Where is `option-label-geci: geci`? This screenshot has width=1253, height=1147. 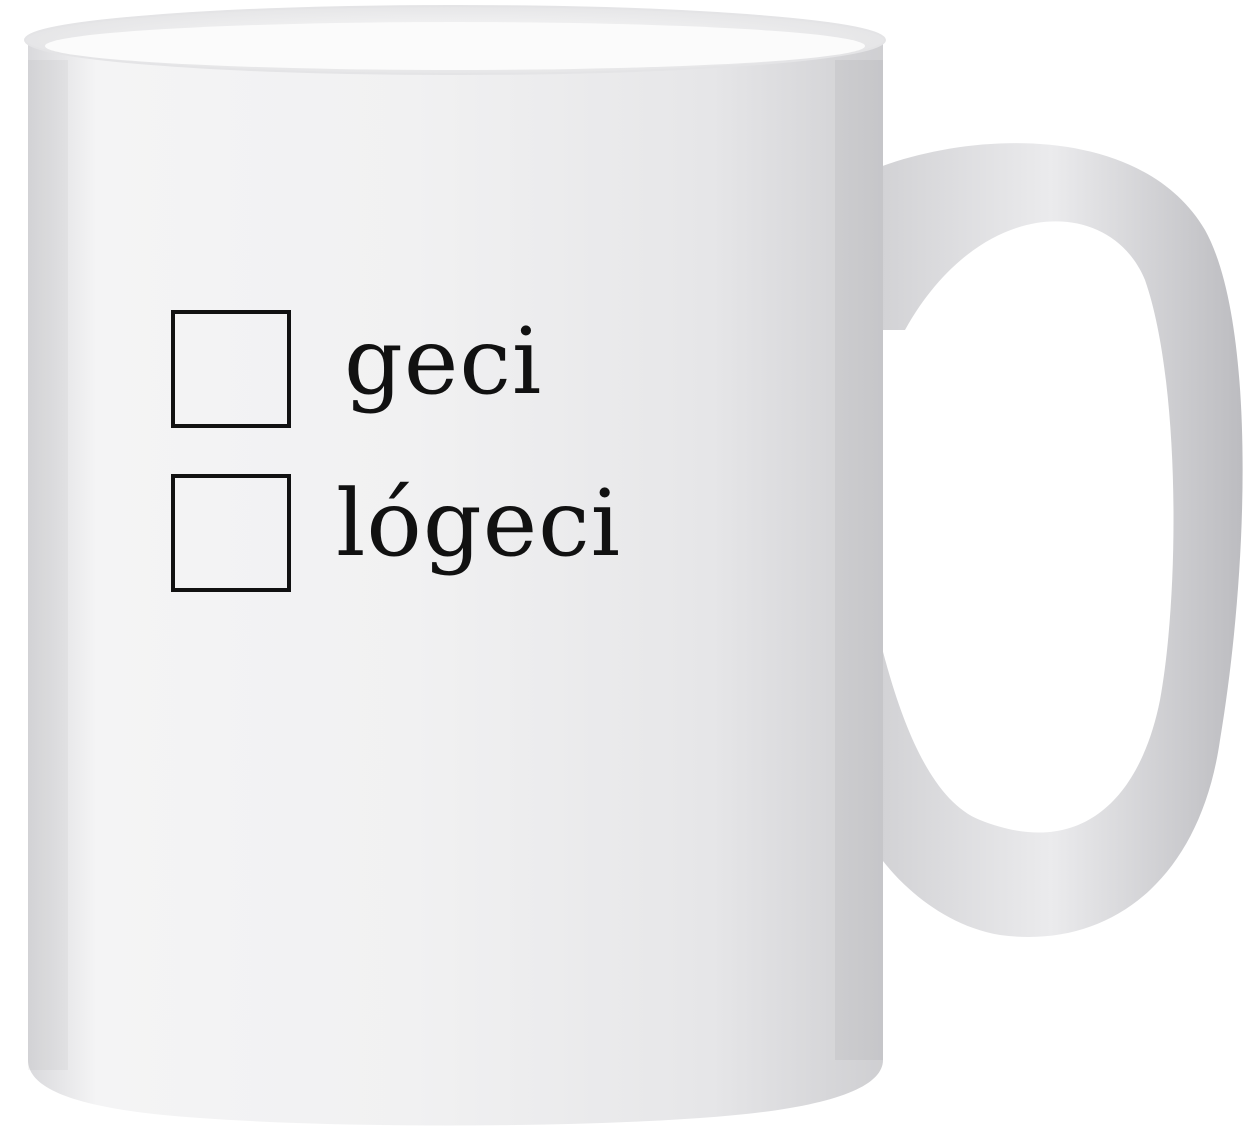
option-label-geci: geci is located at coordinates (443, 361).